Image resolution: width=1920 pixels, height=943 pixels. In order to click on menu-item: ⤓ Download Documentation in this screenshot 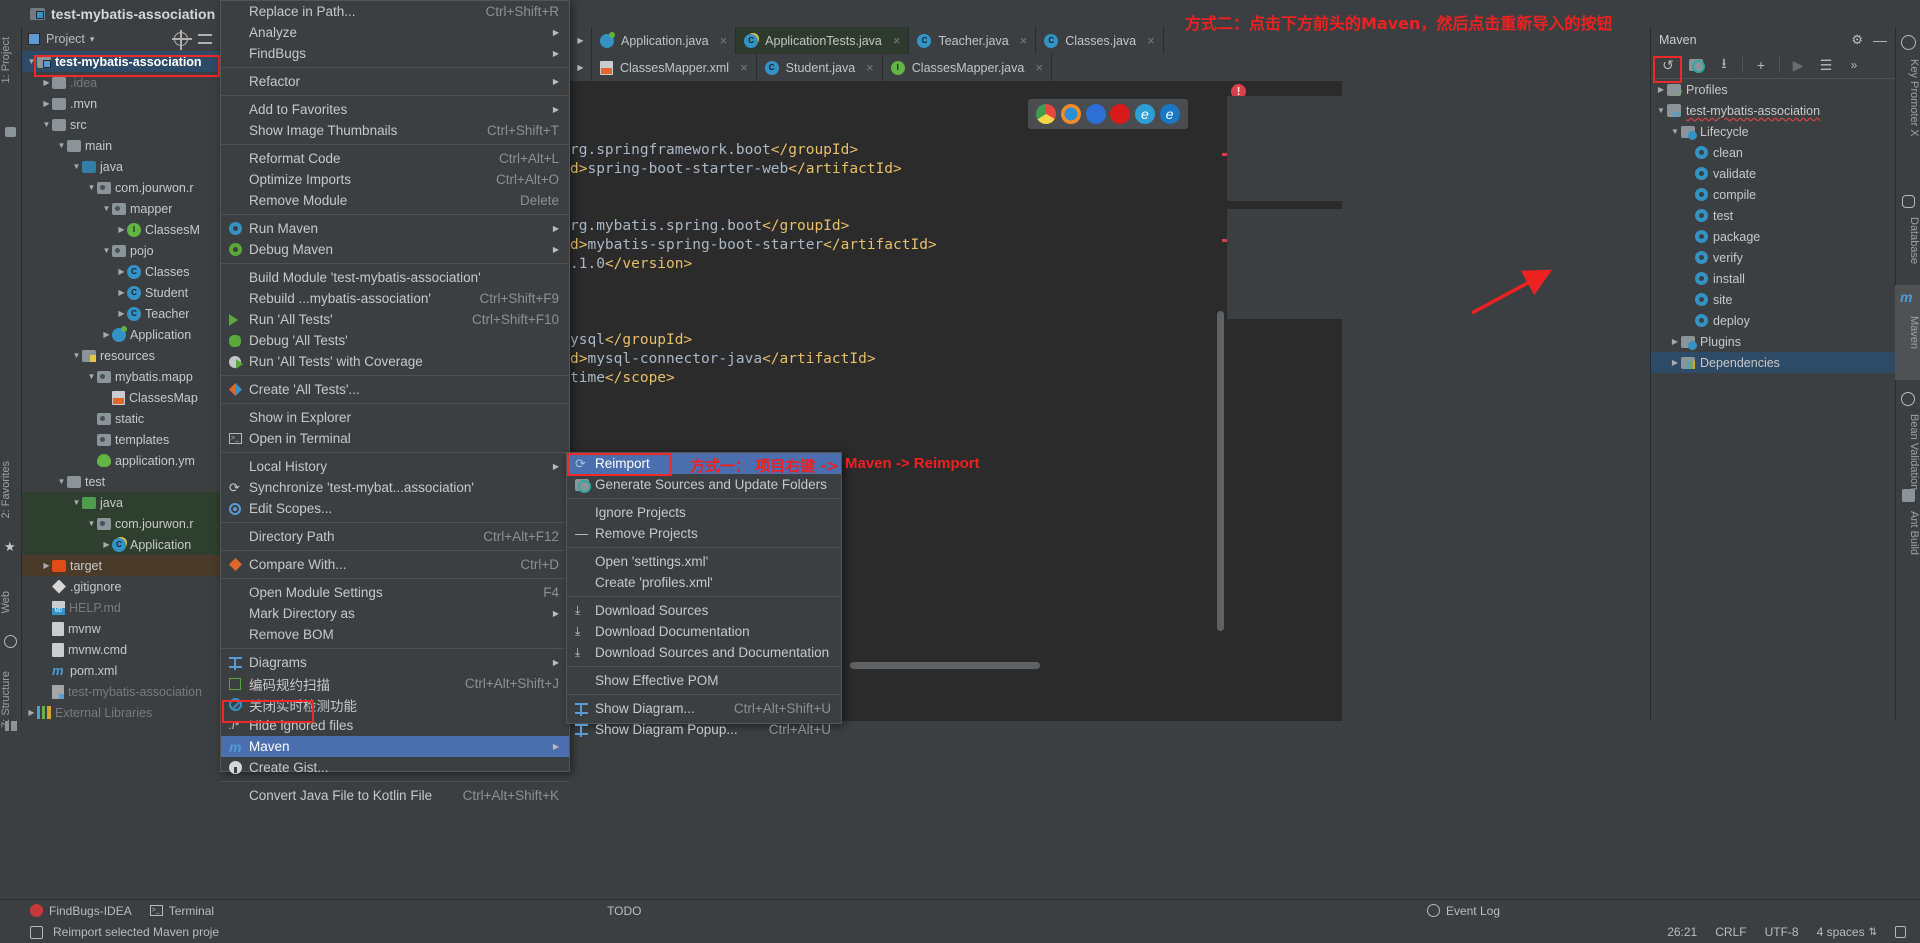, I will do `click(704, 631)`.